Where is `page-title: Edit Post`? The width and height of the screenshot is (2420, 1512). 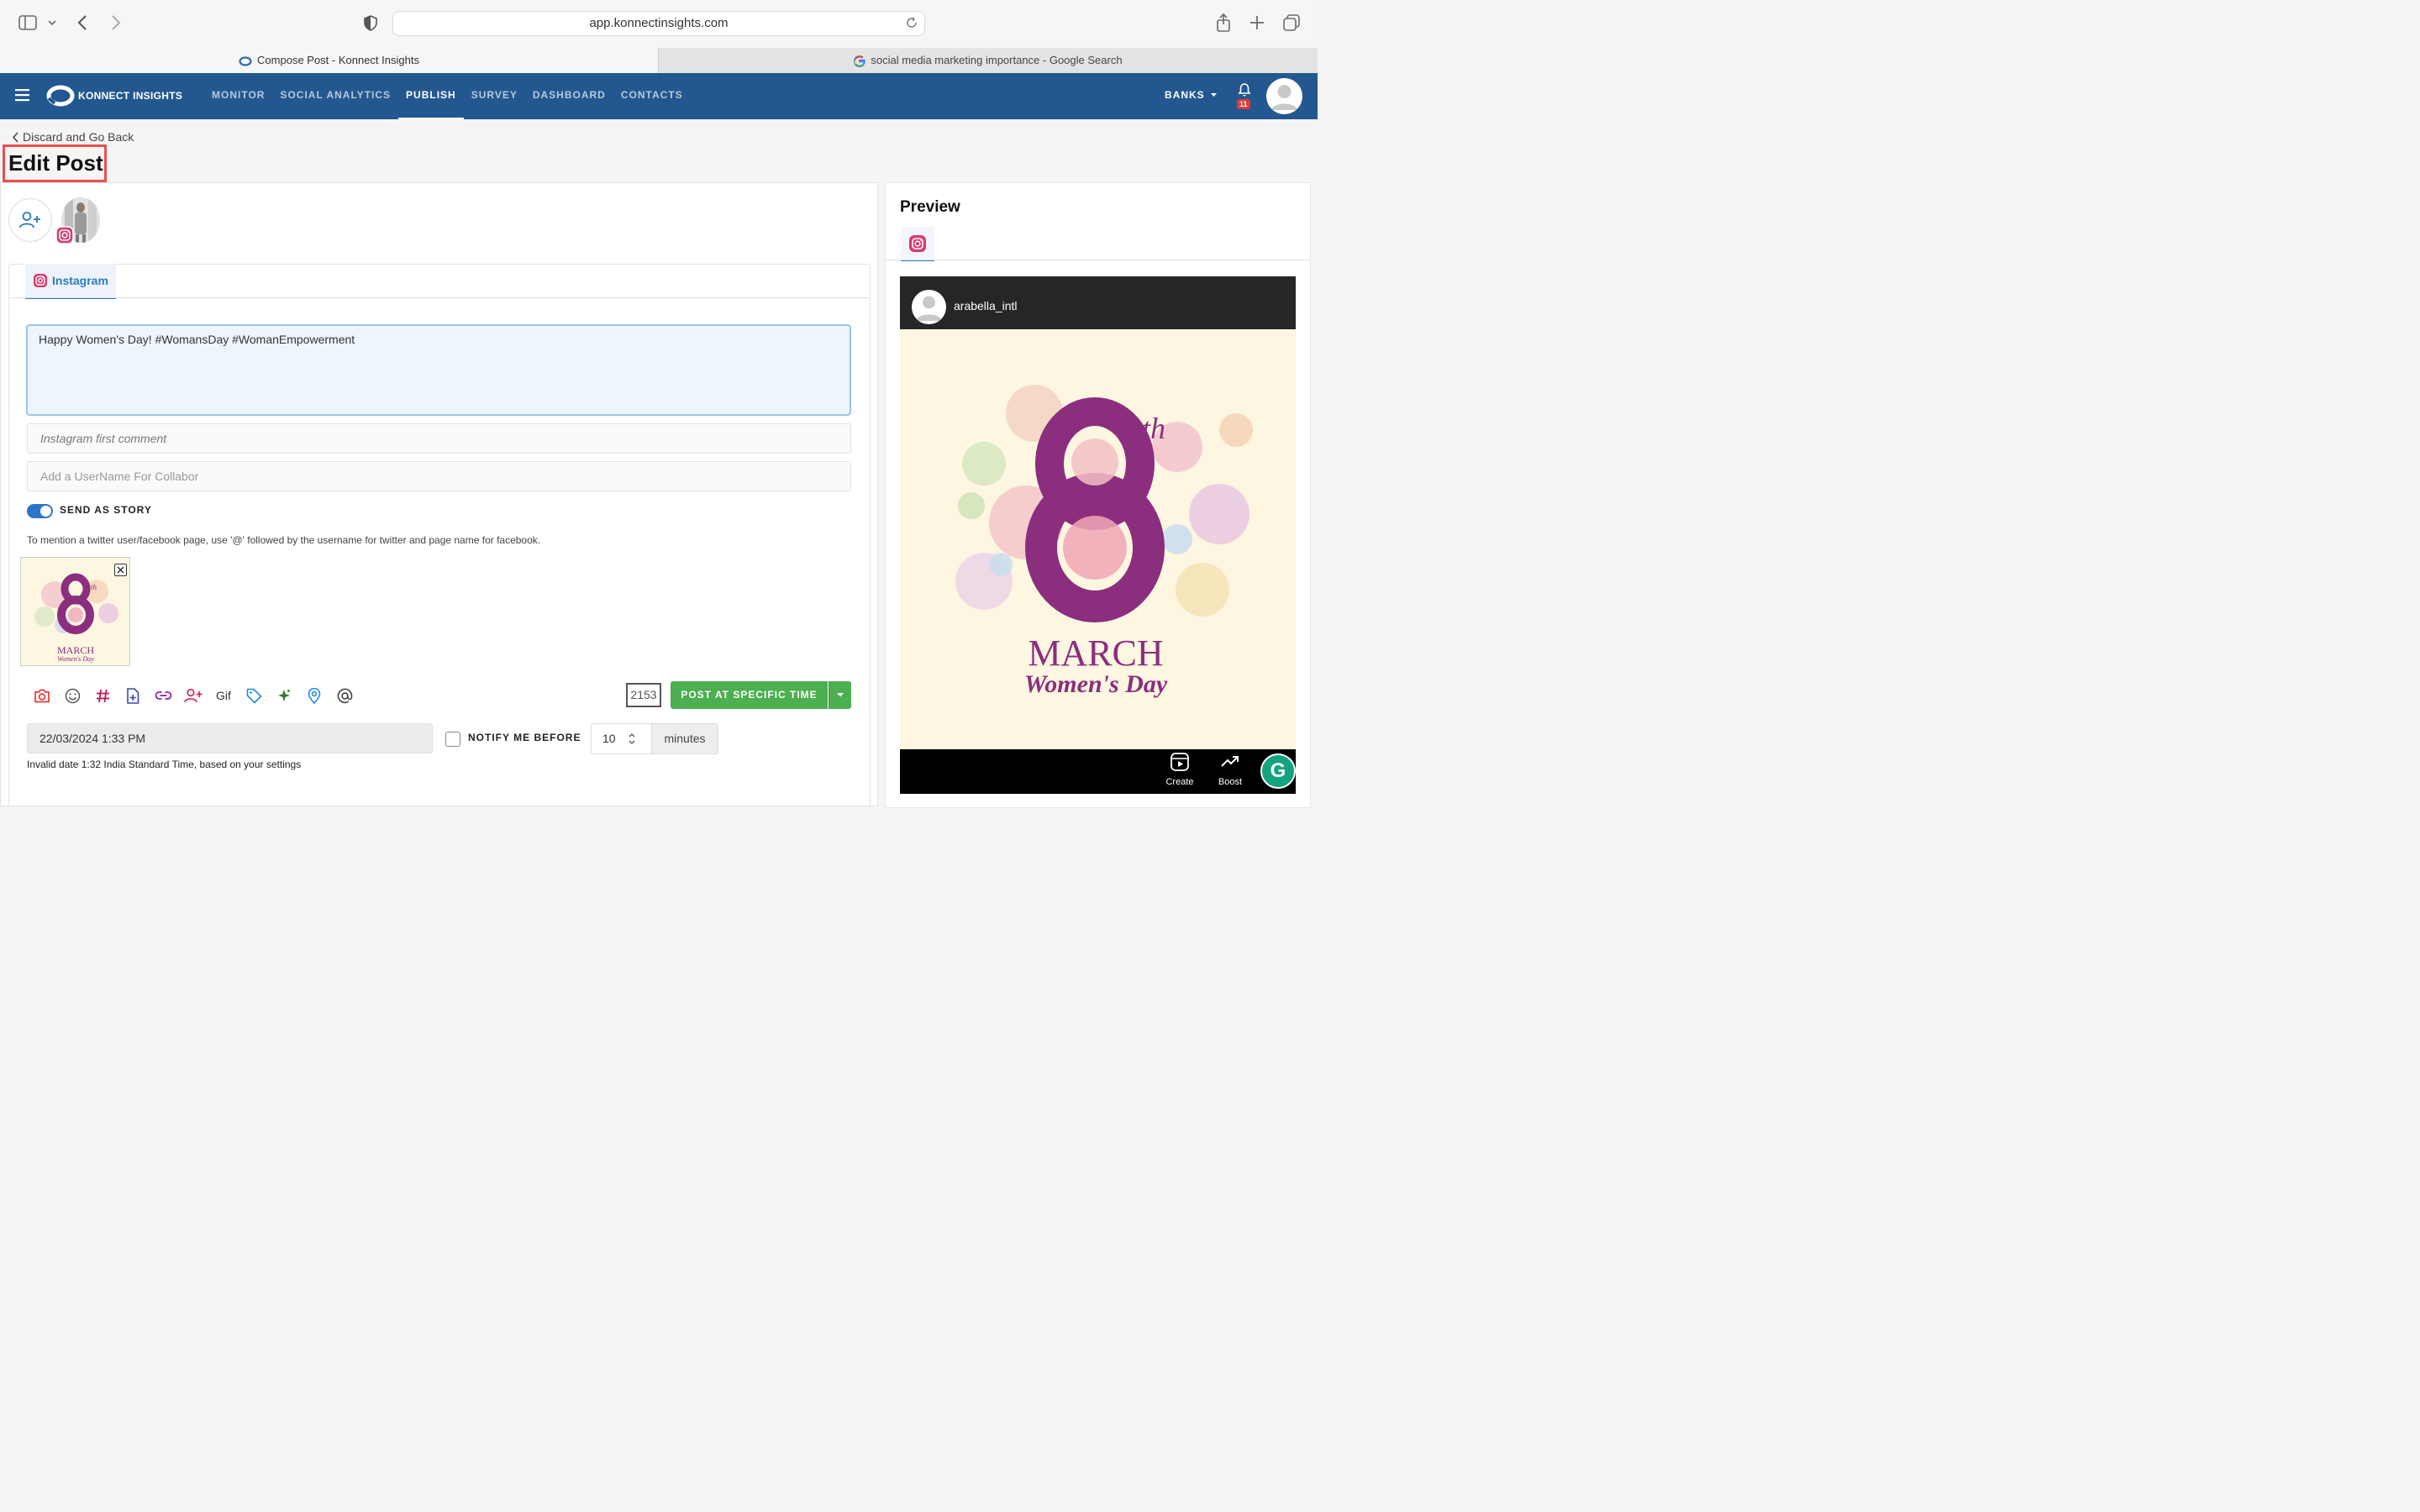
page-title: Edit Post is located at coordinates (55, 163).